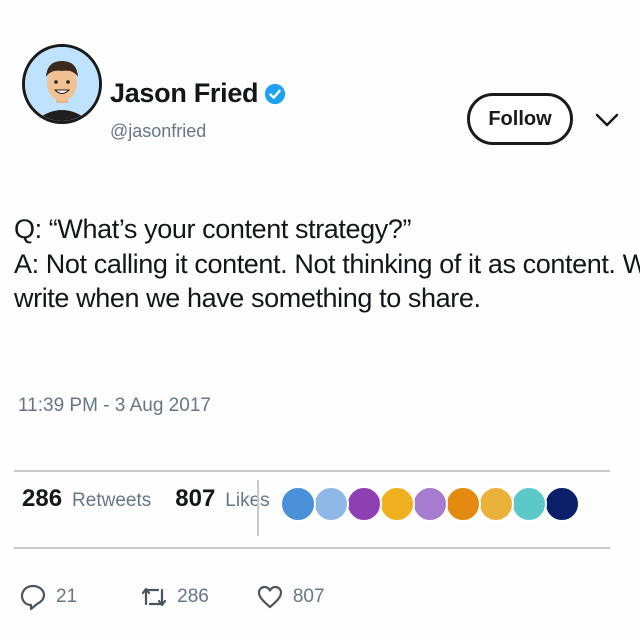 This screenshot has height=640, width=640. I want to click on avatar, so click(62, 84).